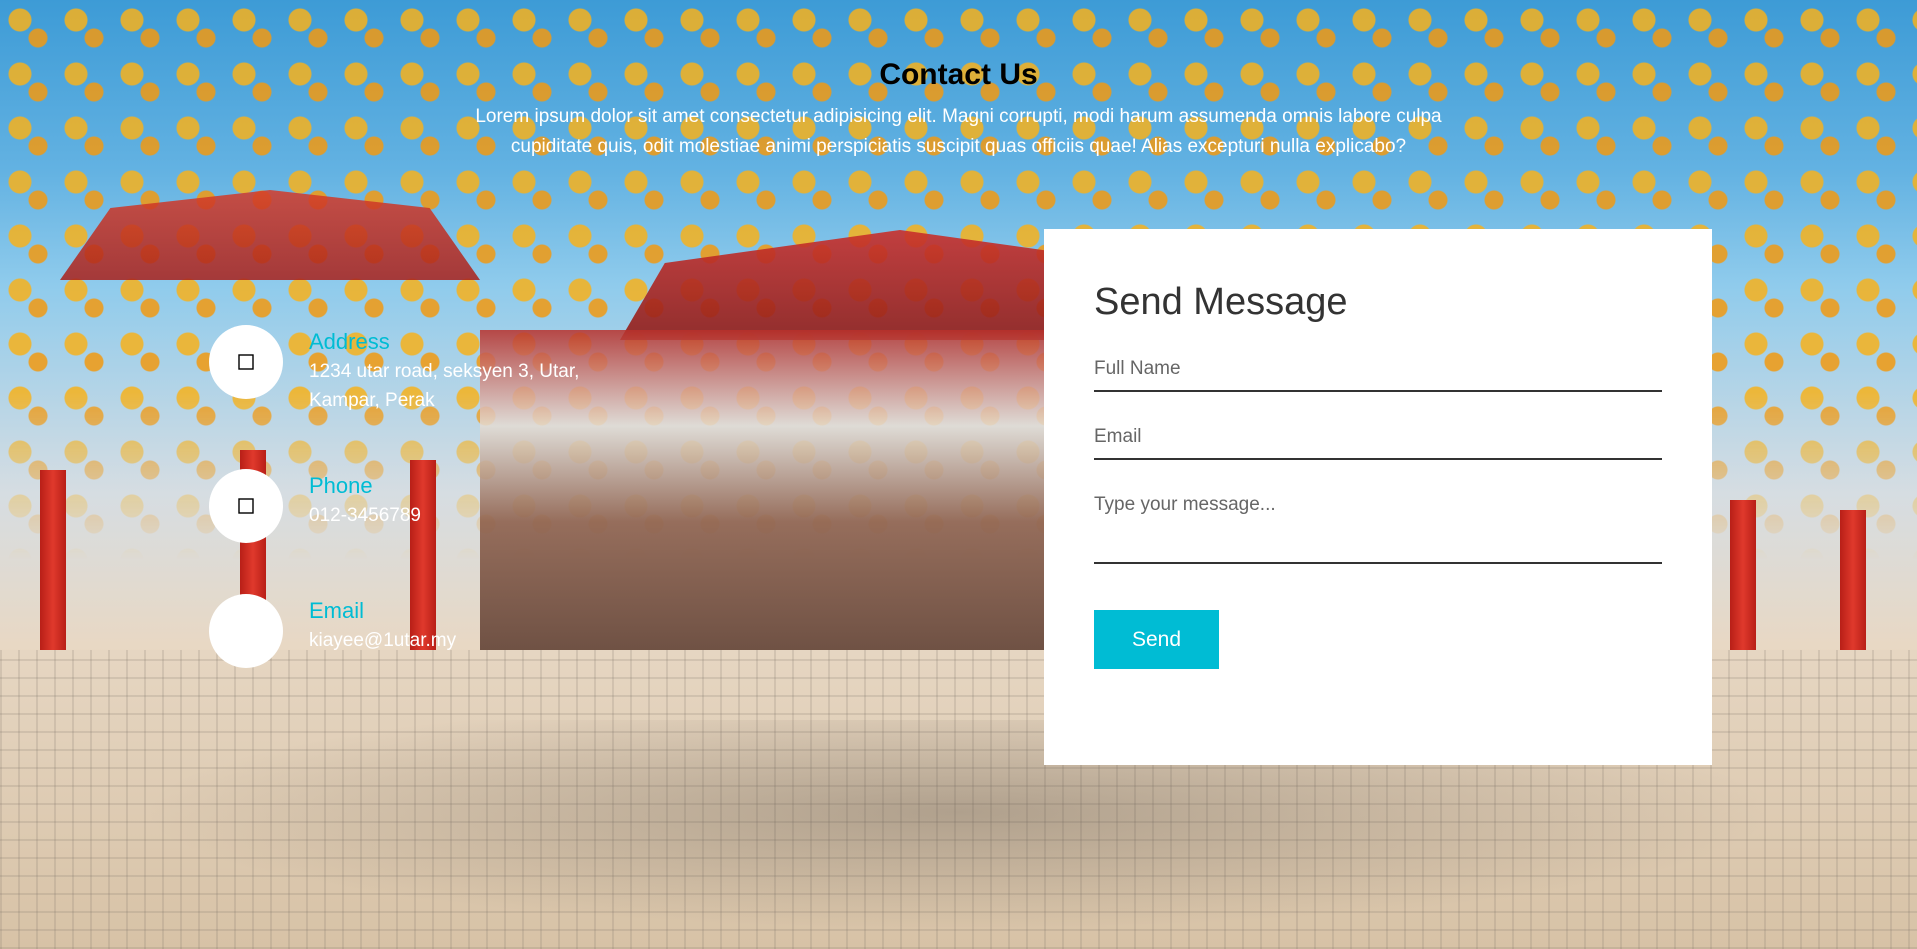  What do you see at coordinates (341, 485) in the screenshot?
I see `phone-label: Phone` at bounding box center [341, 485].